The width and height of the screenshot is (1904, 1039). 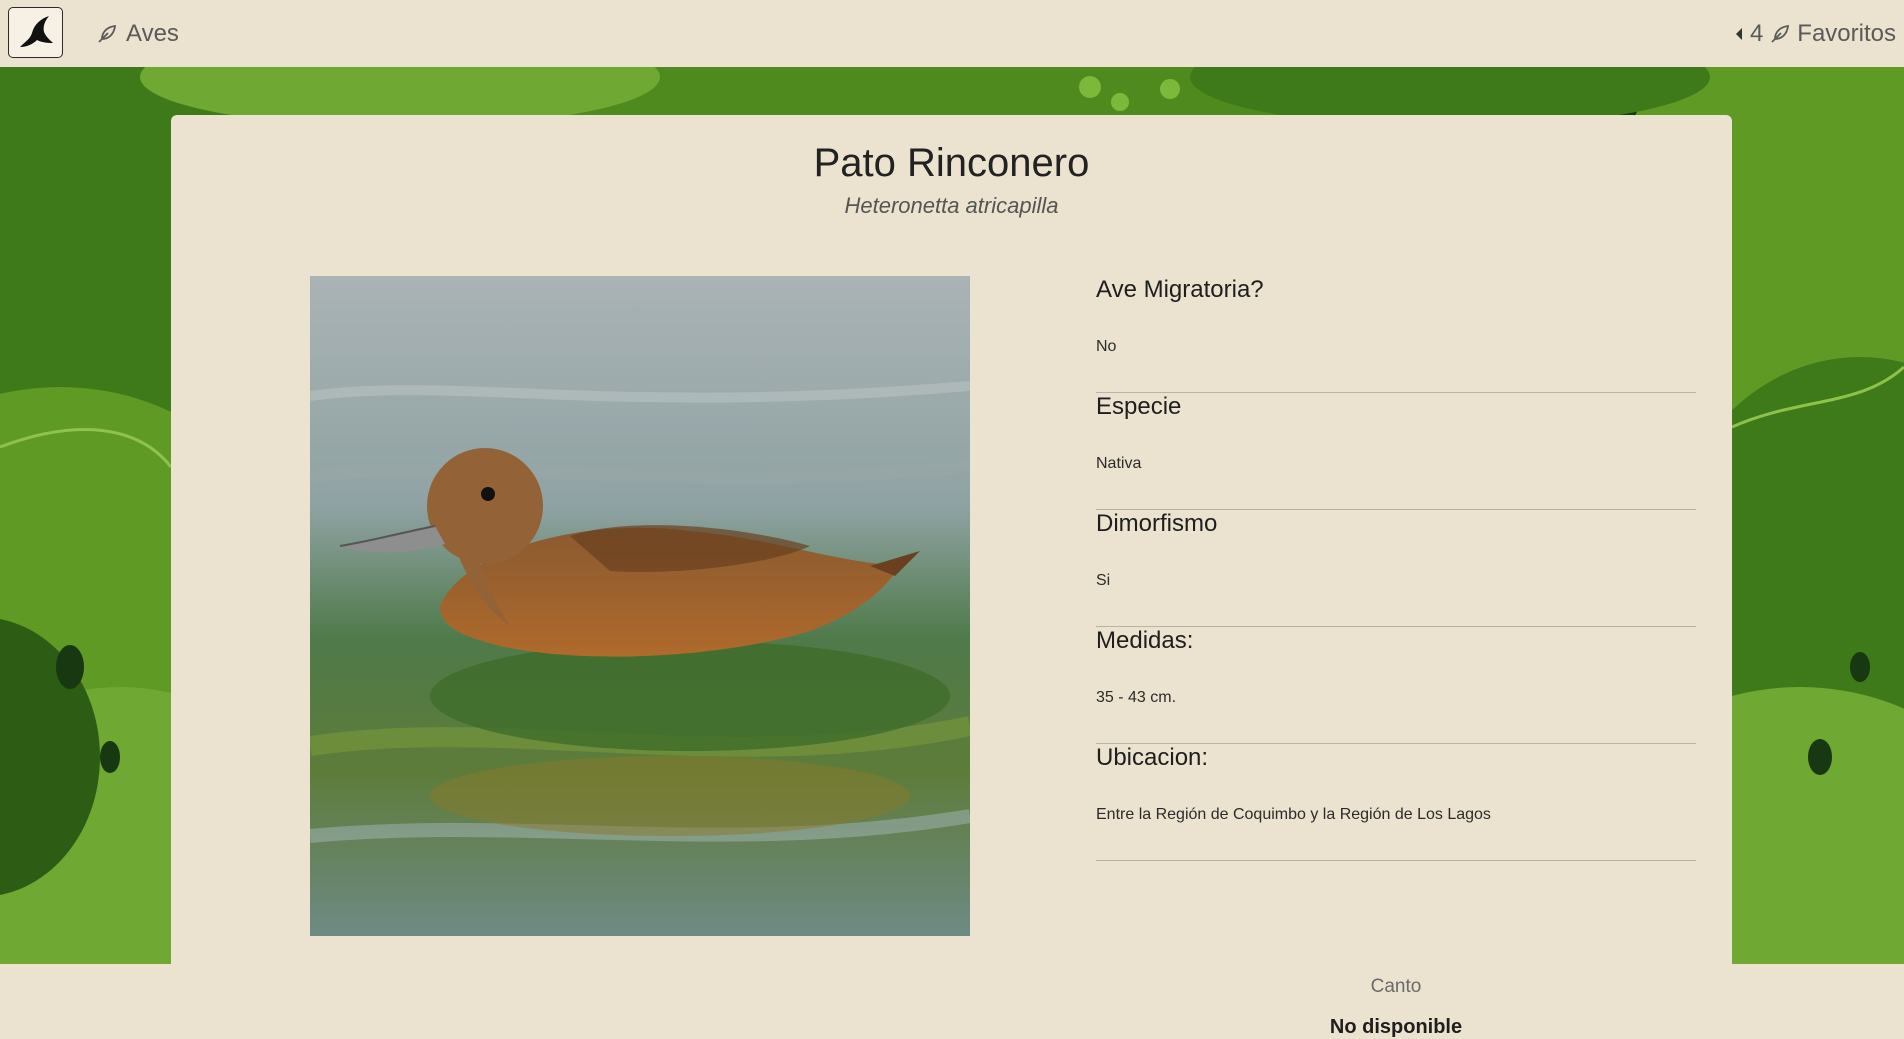 I want to click on info-item-migratoria: Ave Migratoria? No, so click(x=1396, y=334).